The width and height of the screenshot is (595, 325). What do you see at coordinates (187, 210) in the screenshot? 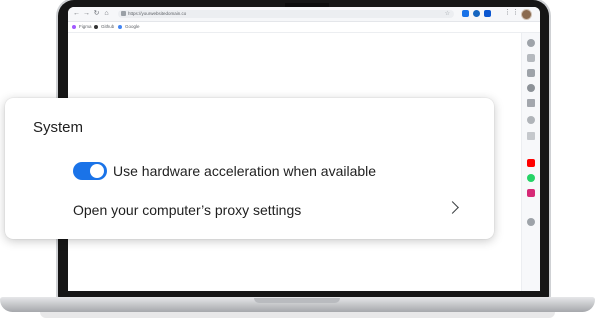
I see `proxy-settings-label: Open your computer’s proxy settings` at bounding box center [187, 210].